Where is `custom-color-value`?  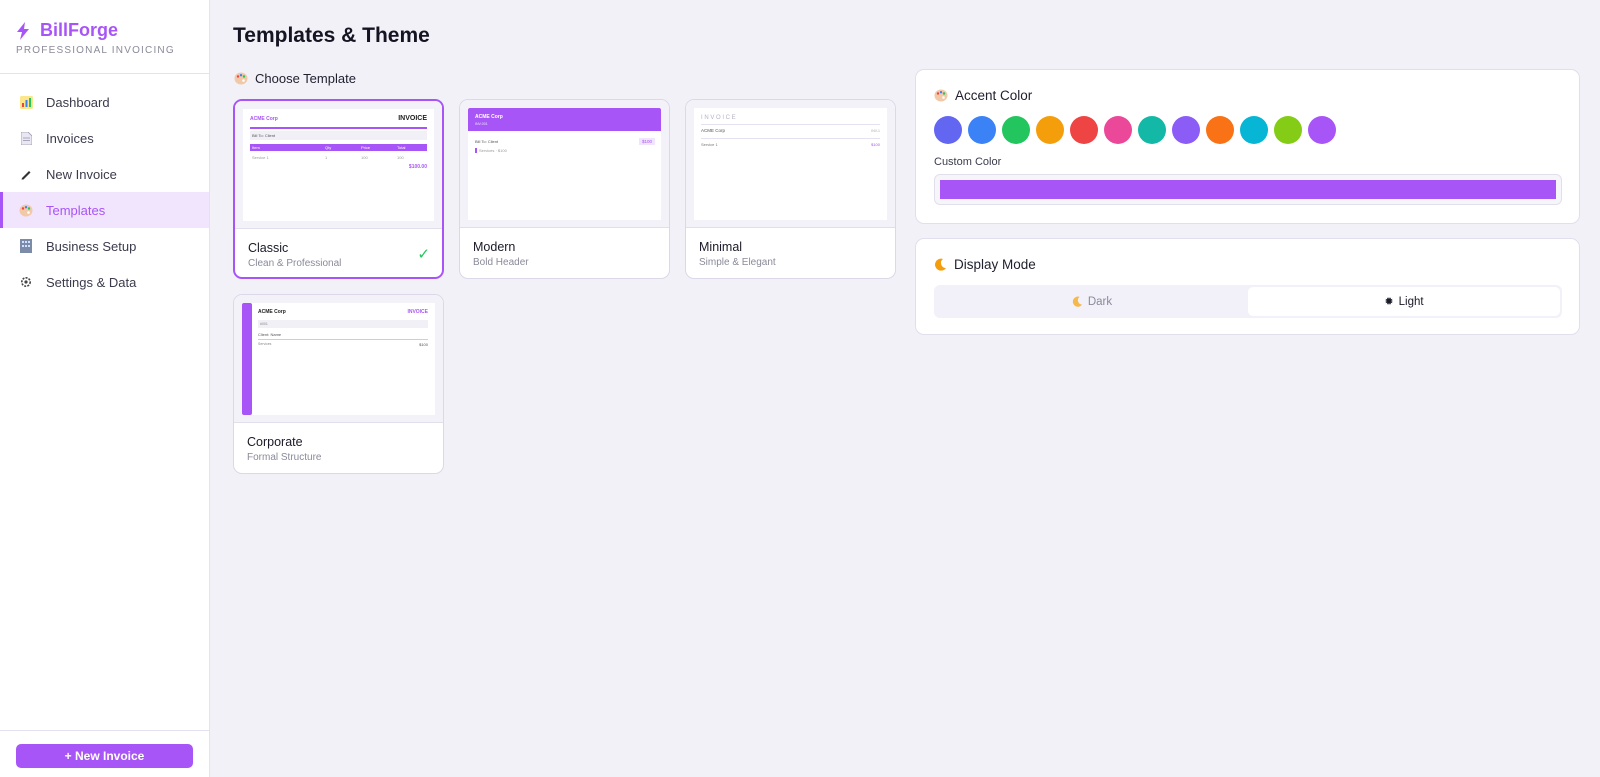 custom-color-value is located at coordinates (1248, 189).